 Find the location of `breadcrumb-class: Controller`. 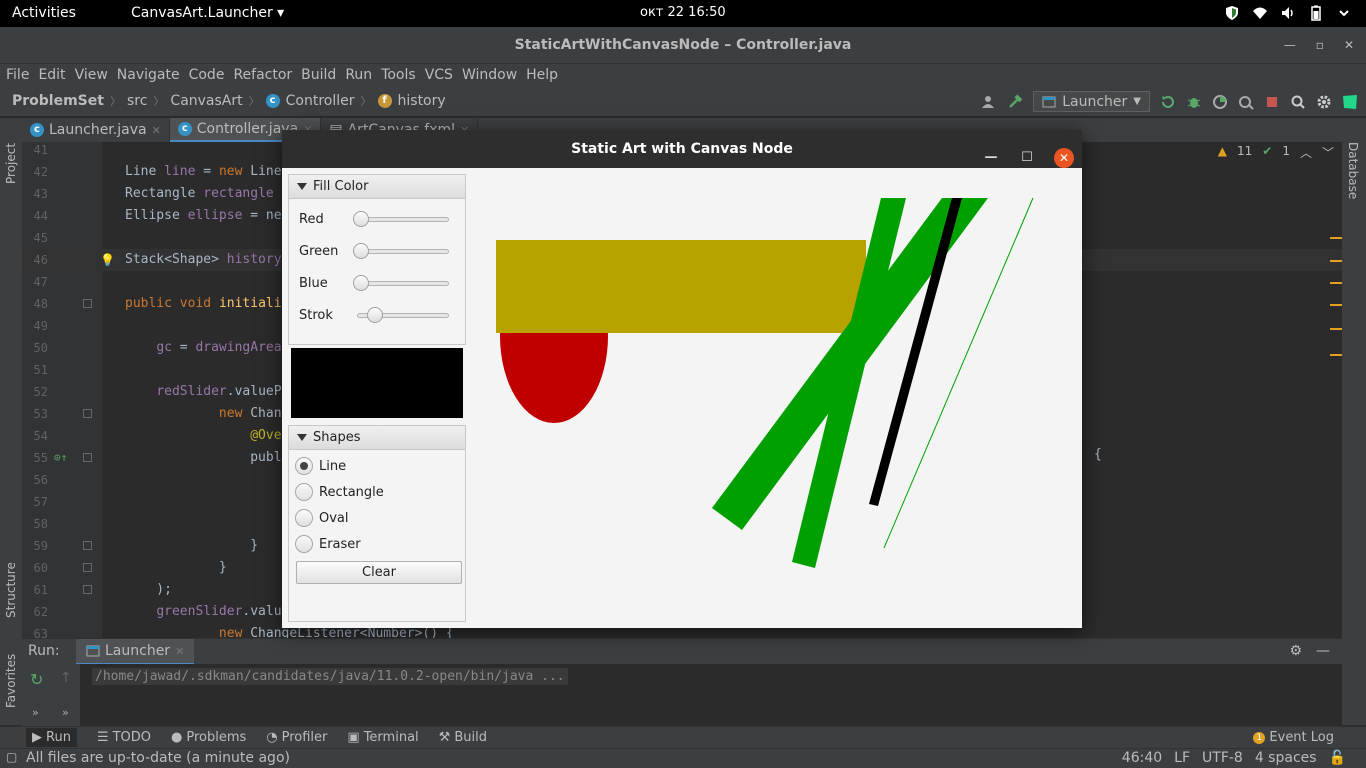

breadcrumb-class: Controller is located at coordinates (320, 101).